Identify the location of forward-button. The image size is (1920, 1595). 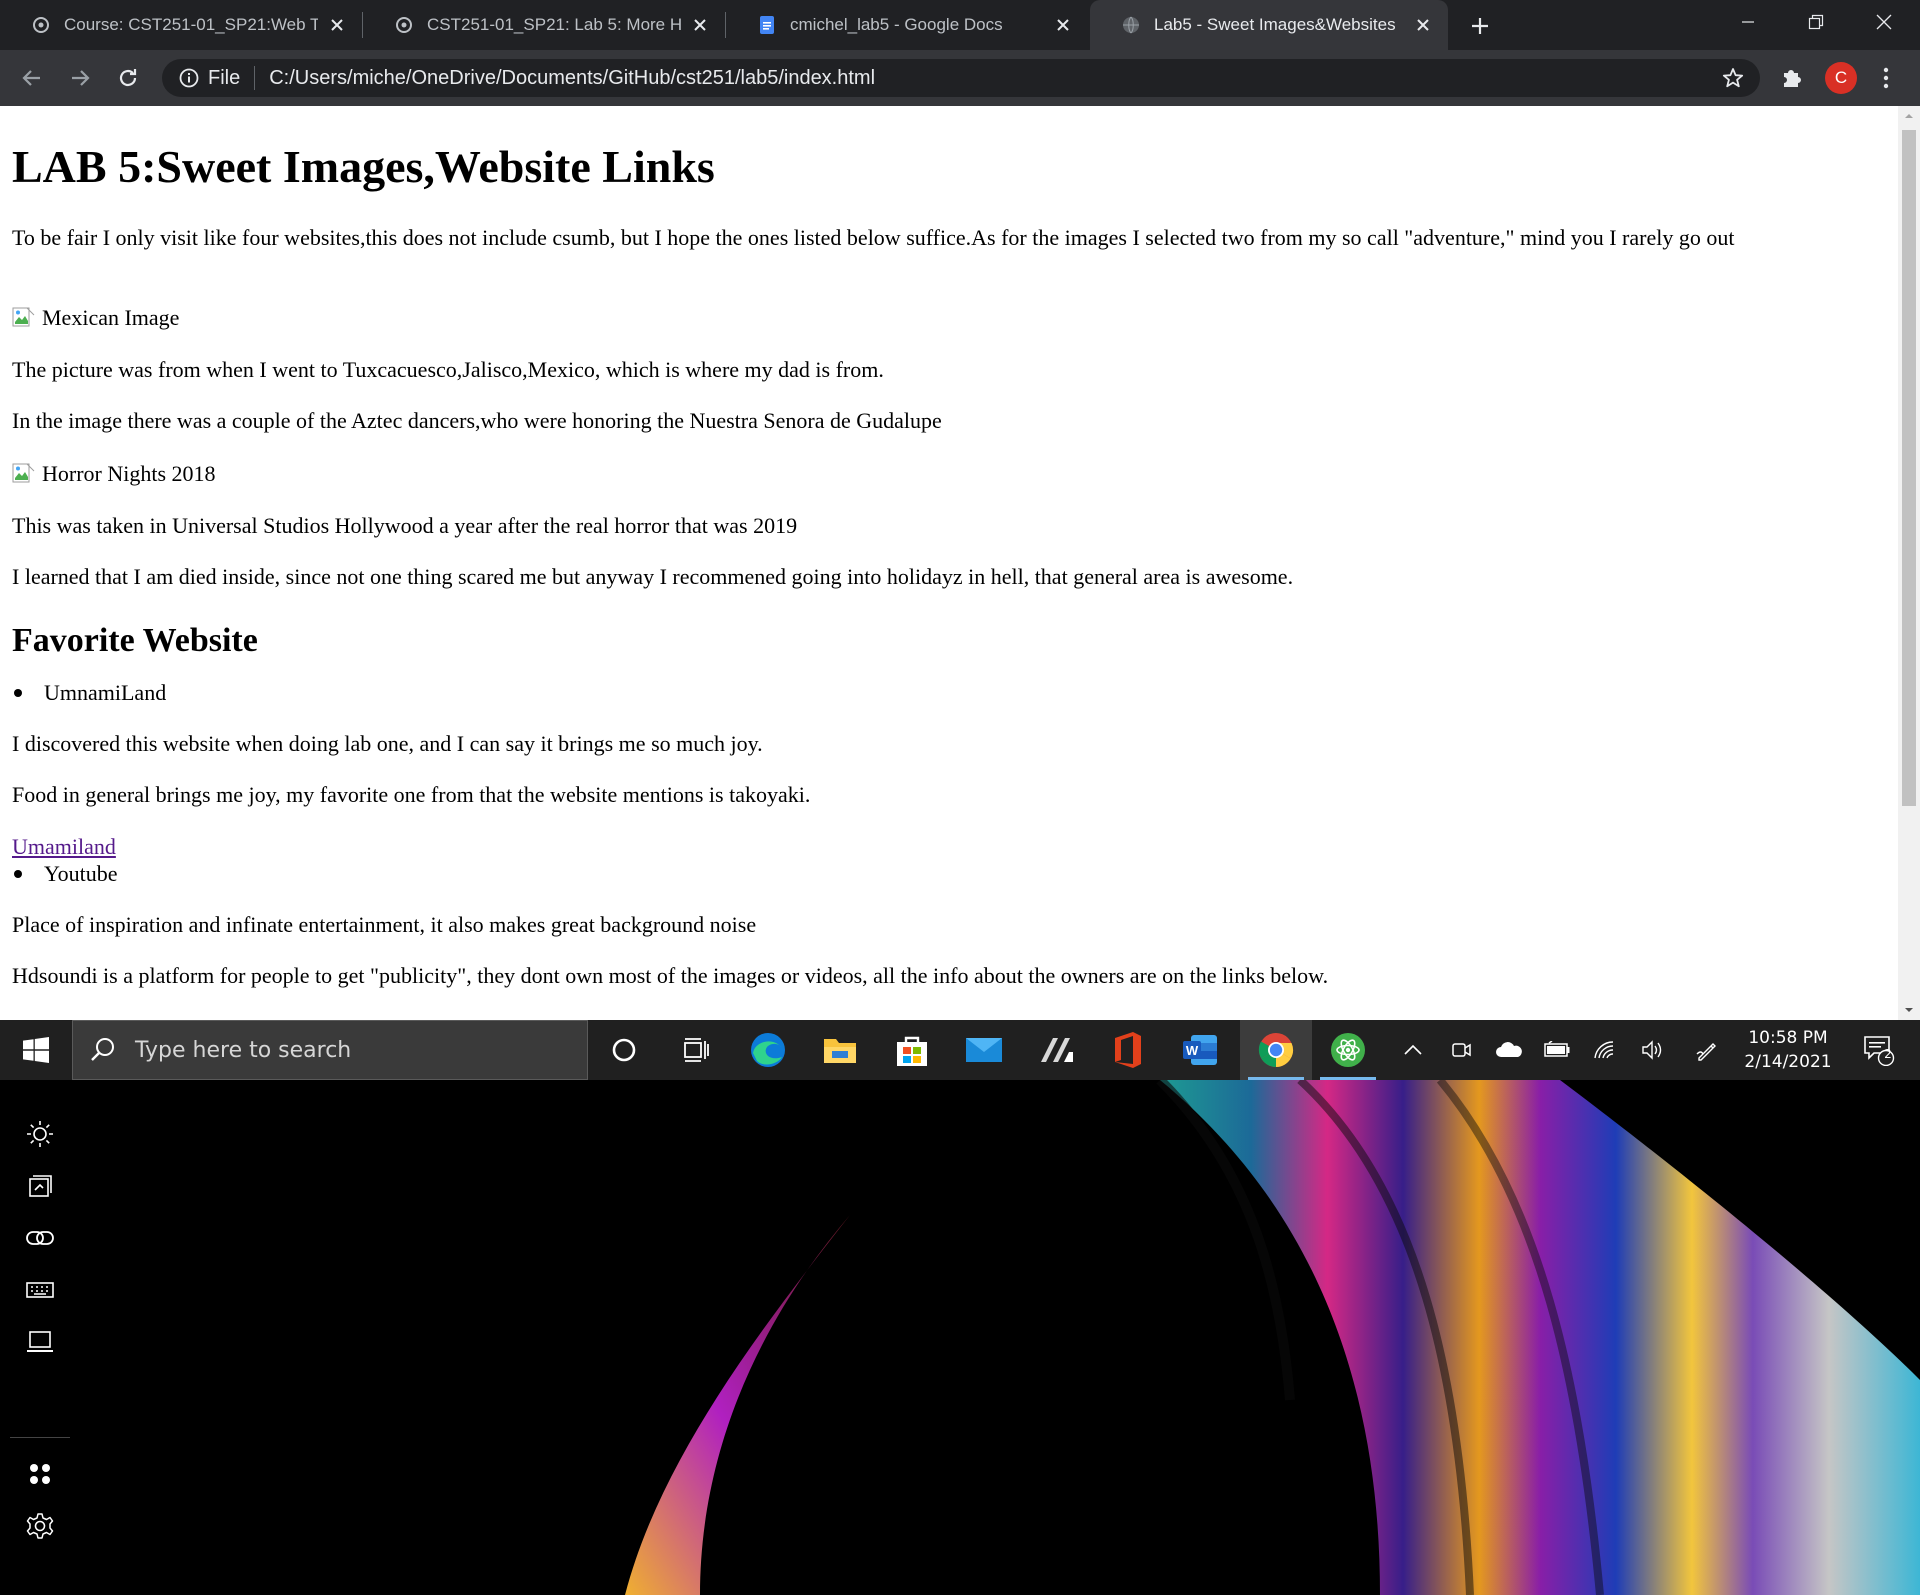
(80, 78).